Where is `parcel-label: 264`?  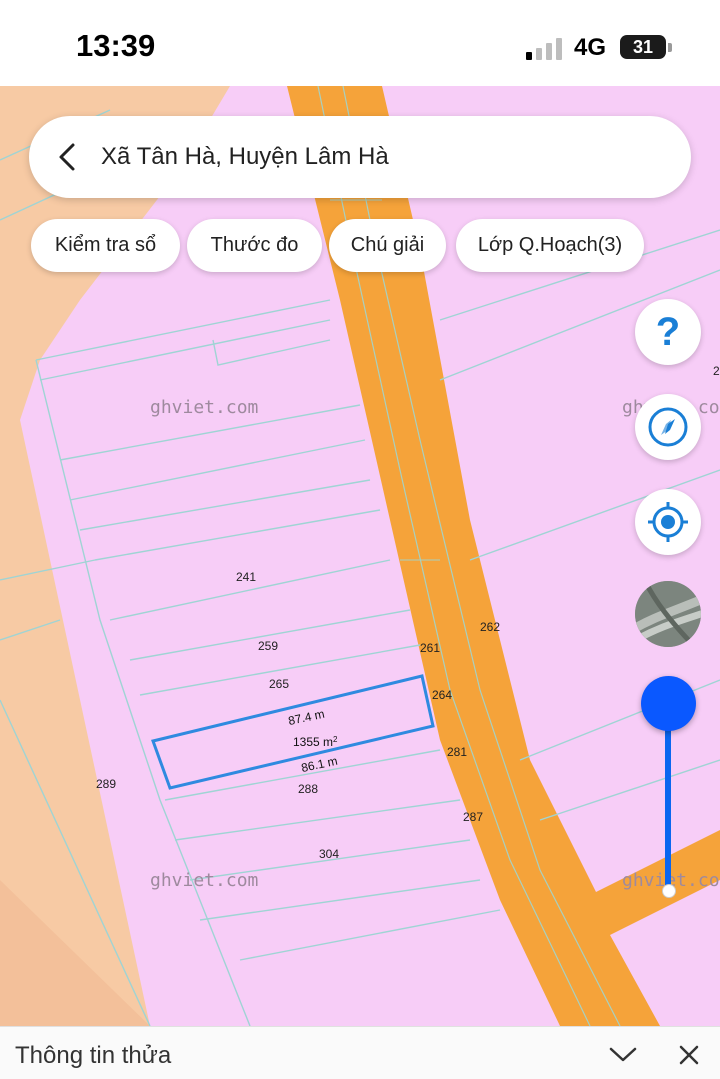
parcel-label: 264 is located at coordinates (442, 695).